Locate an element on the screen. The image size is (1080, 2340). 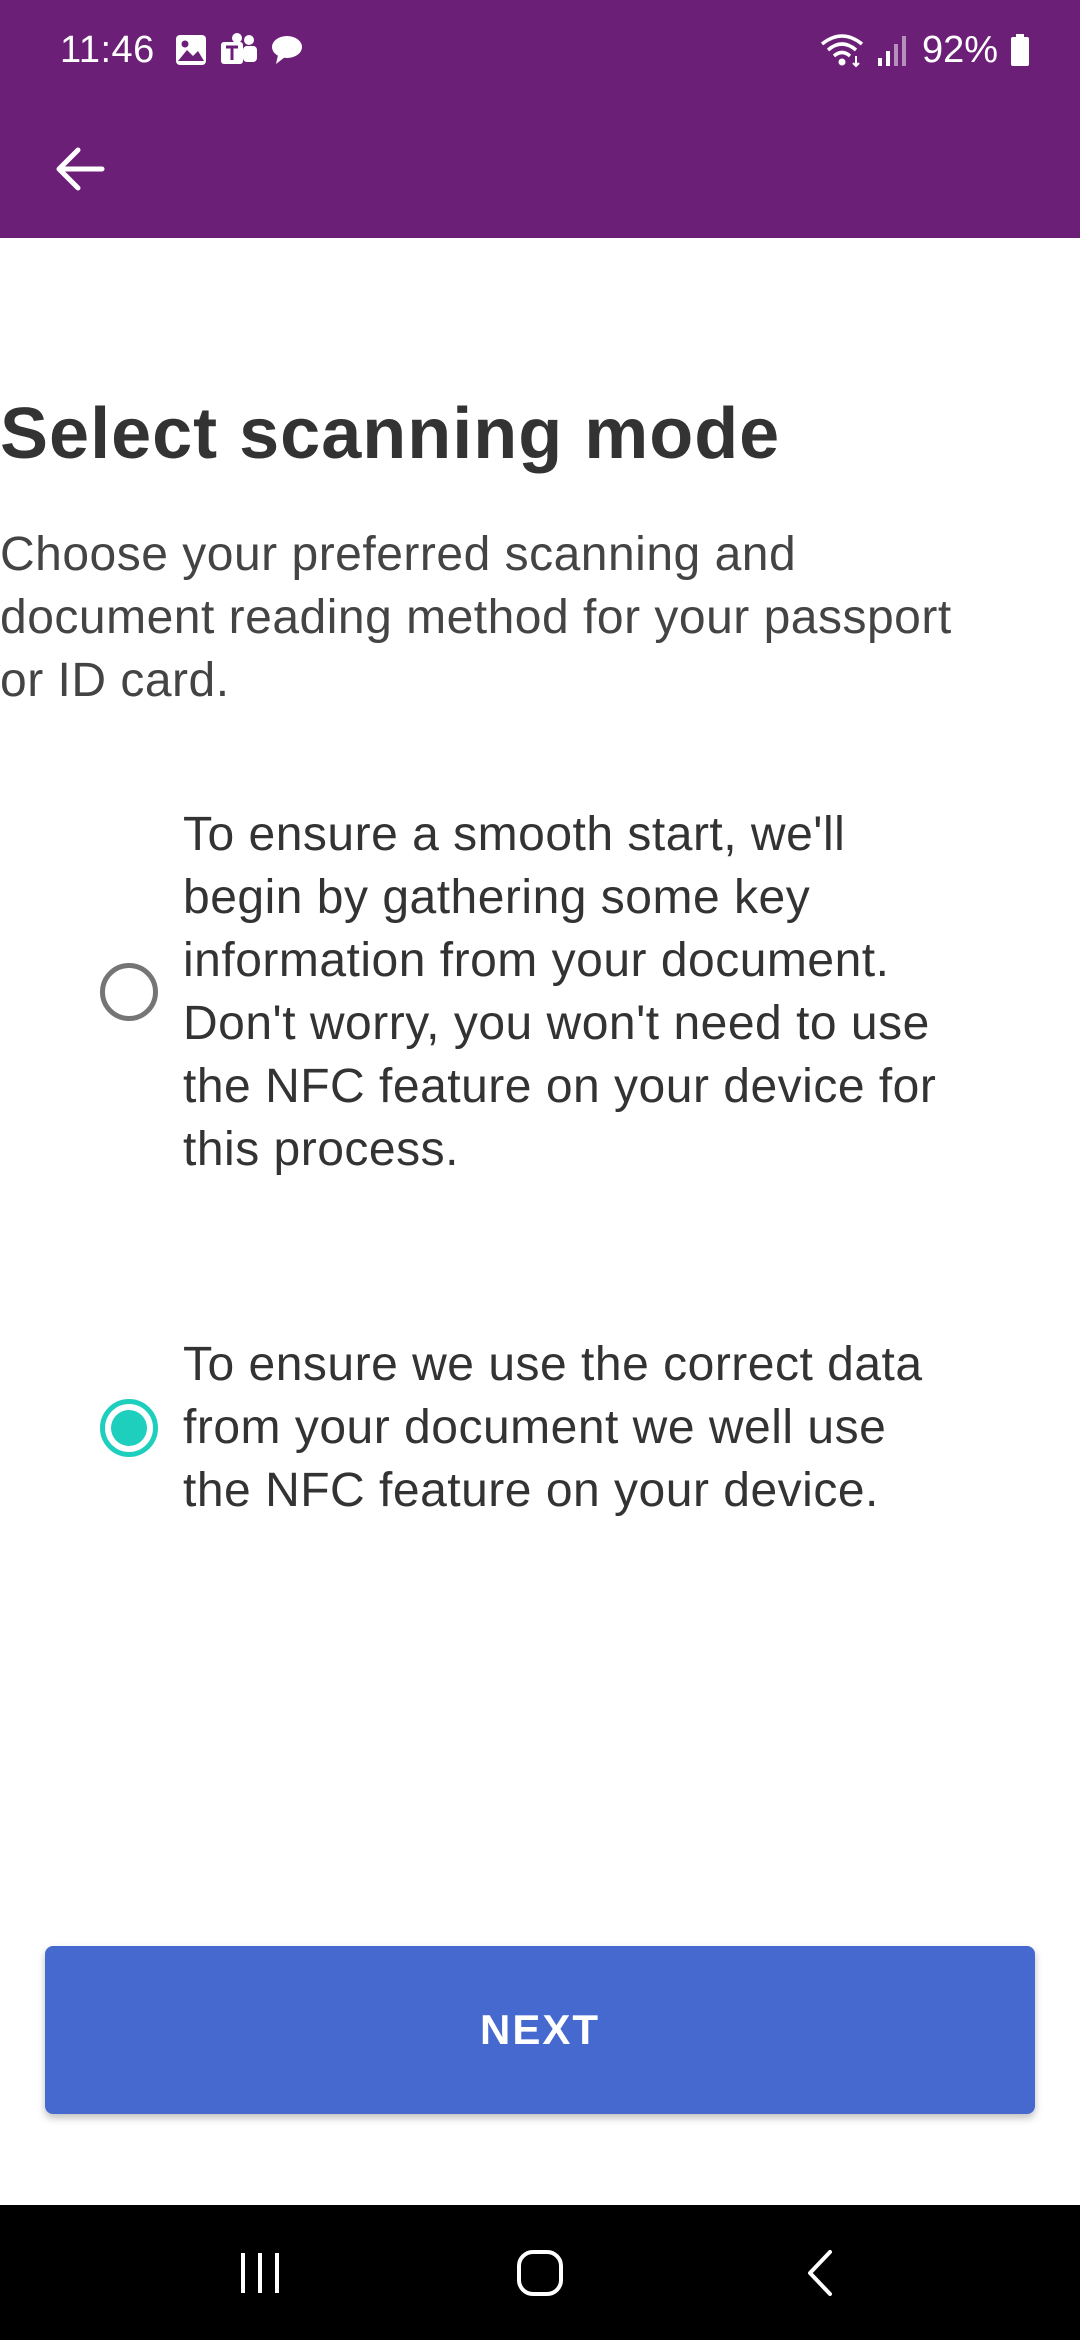
battery-percentage: 92% is located at coordinates (959, 49).